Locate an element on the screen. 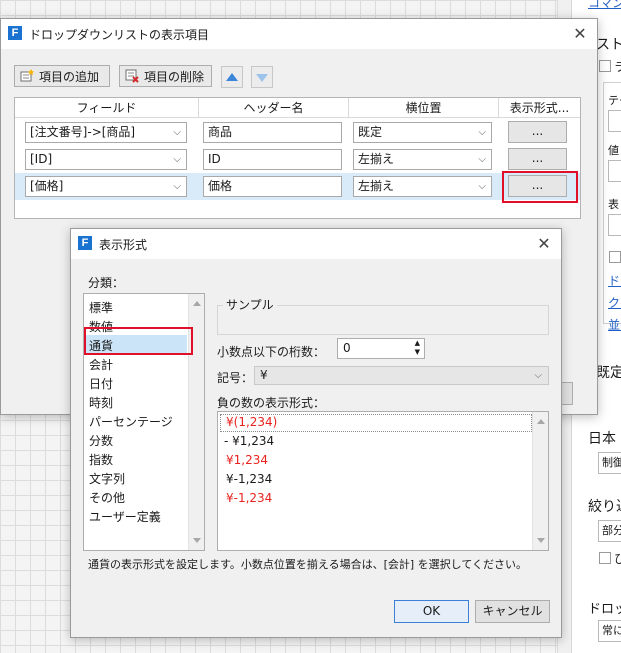 The width and height of the screenshot is (621, 653). display-label: 表 is located at coordinates (613, 204).